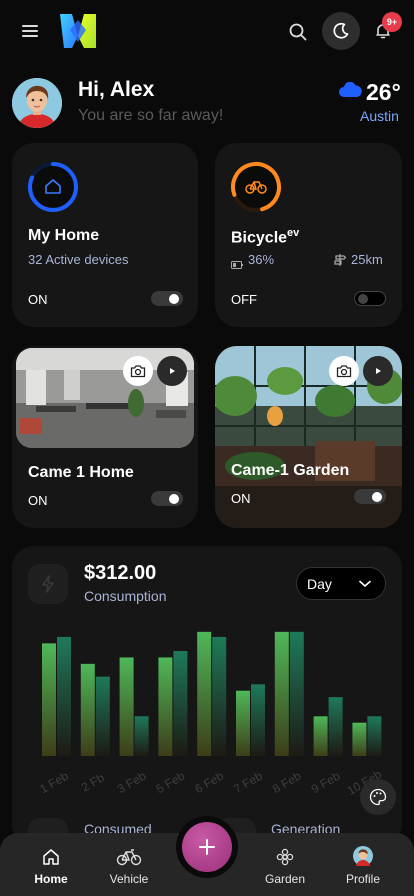  I want to click on consumption-label: Consumption, so click(125, 596).